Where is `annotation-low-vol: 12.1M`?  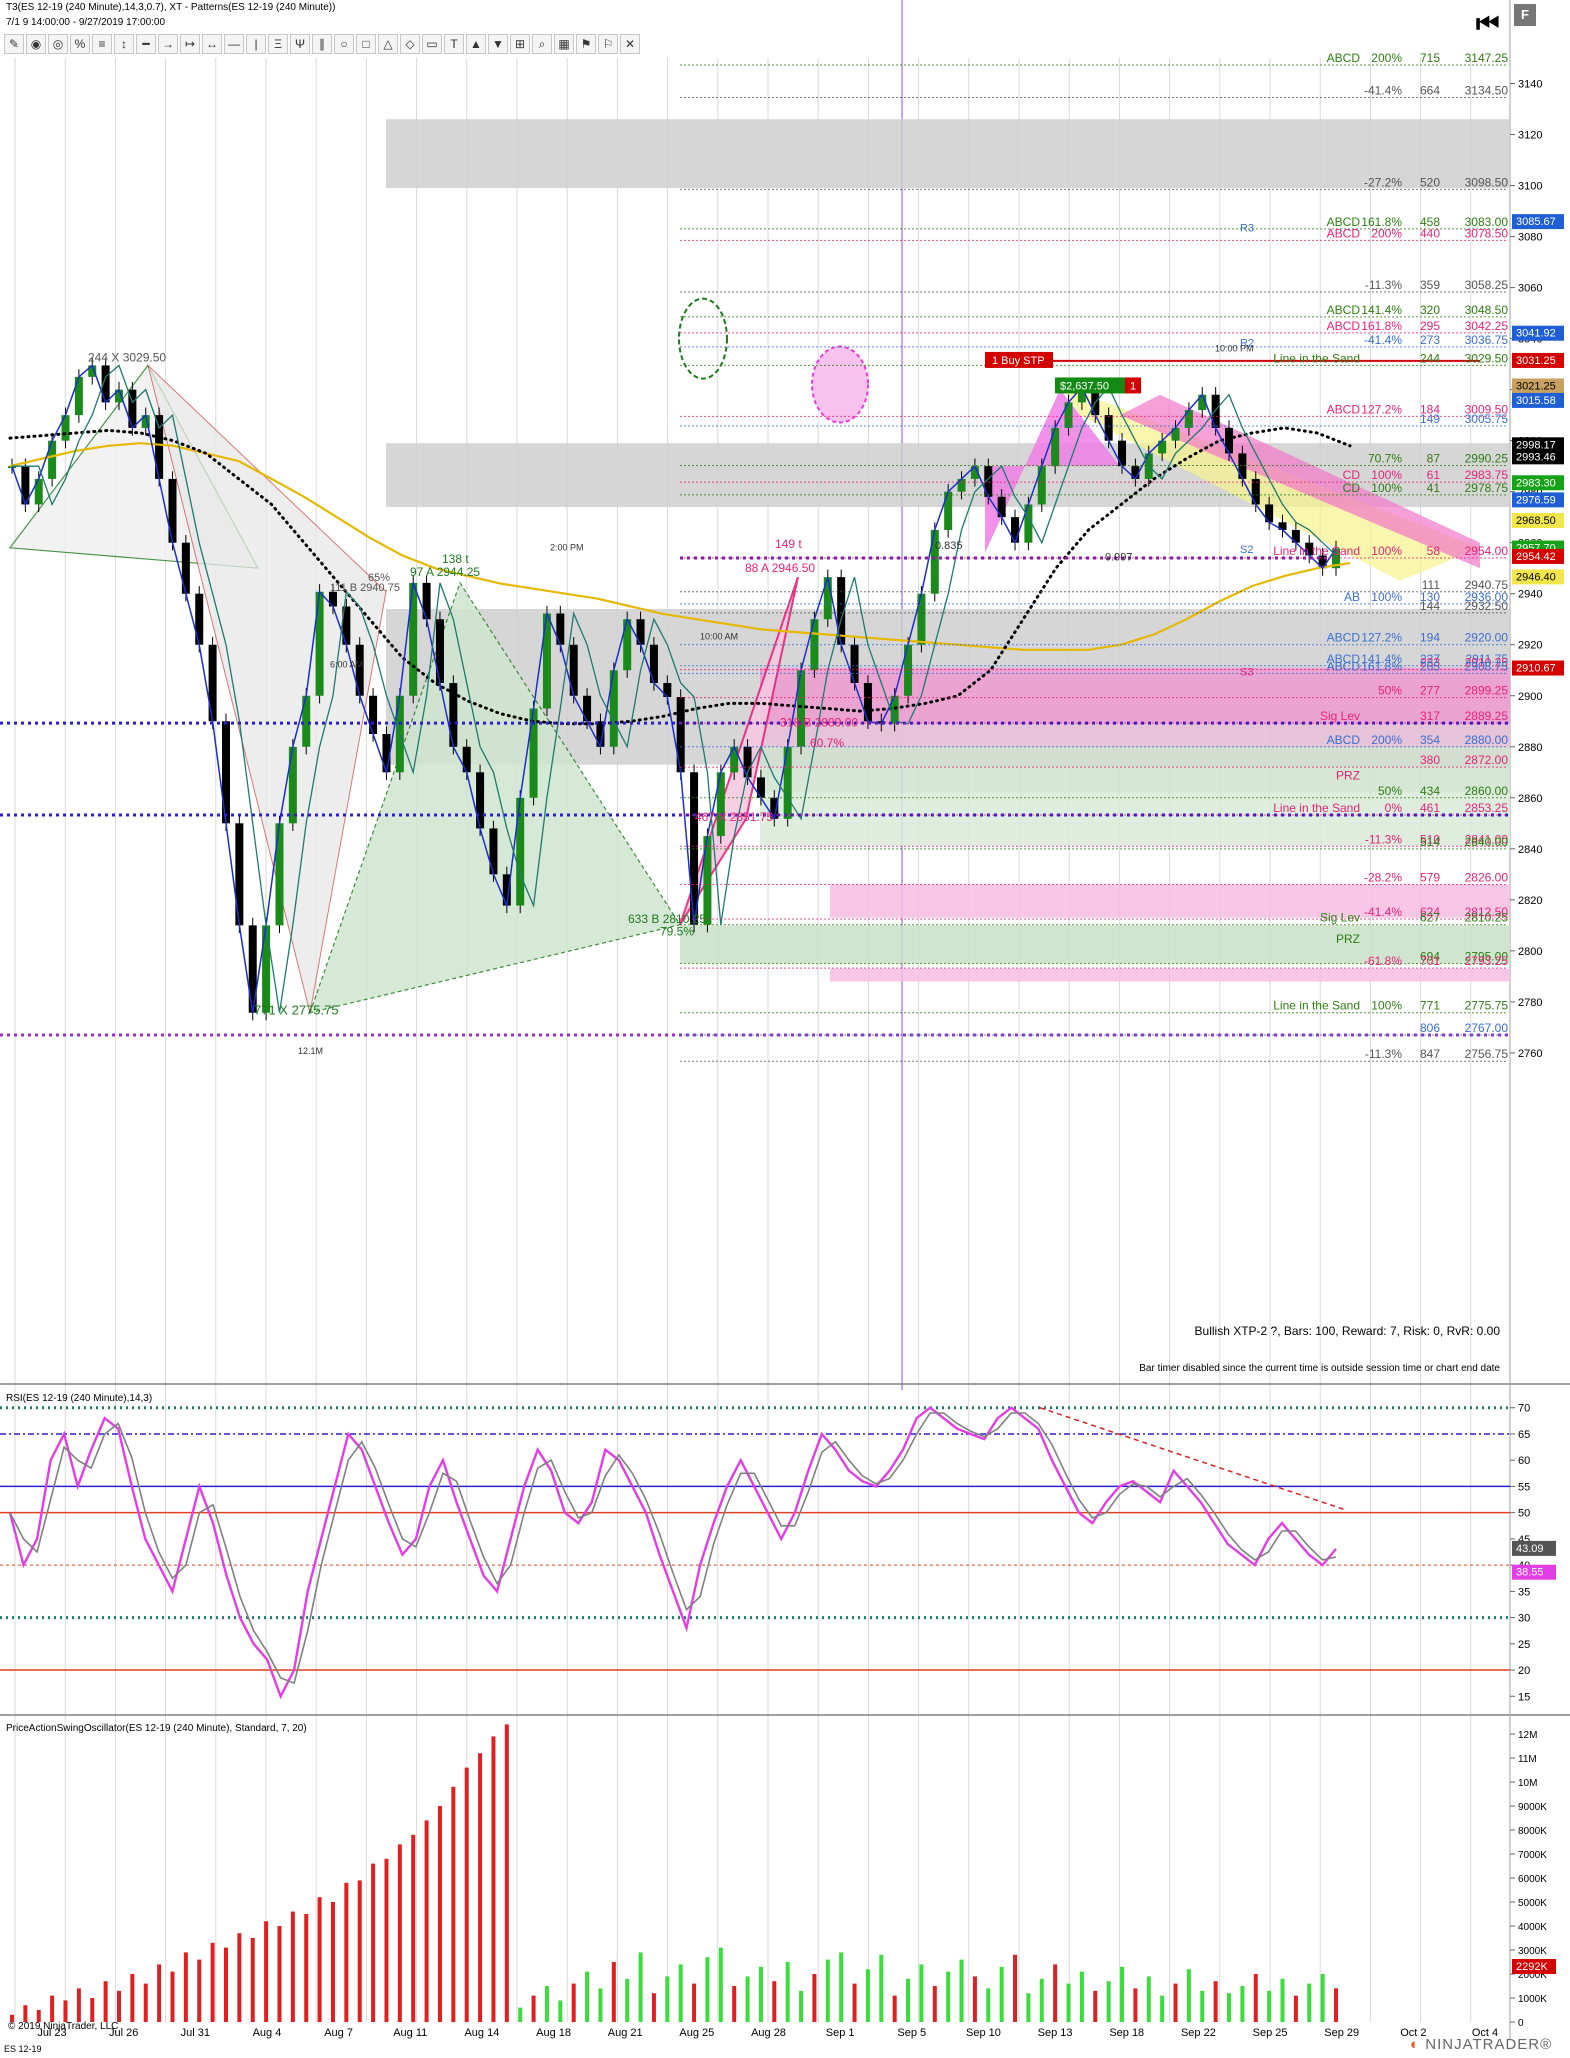
annotation-low-vol: 12.1M is located at coordinates (310, 1051).